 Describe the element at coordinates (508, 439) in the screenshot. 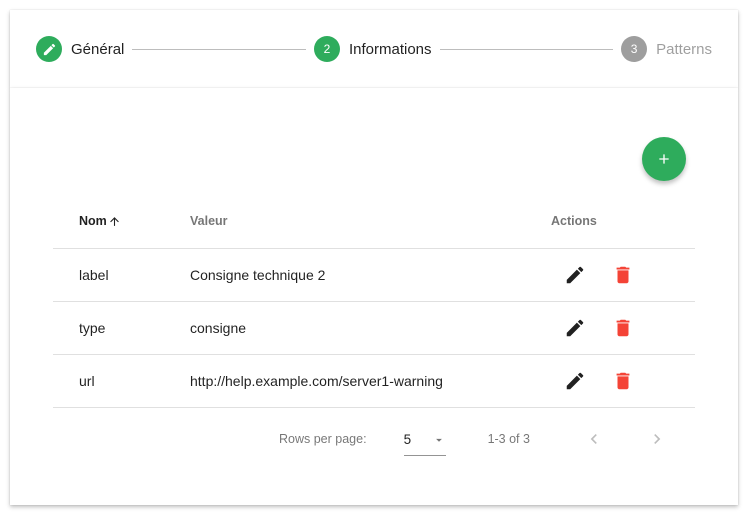

I see `page-range: 1-3 of 3` at that location.